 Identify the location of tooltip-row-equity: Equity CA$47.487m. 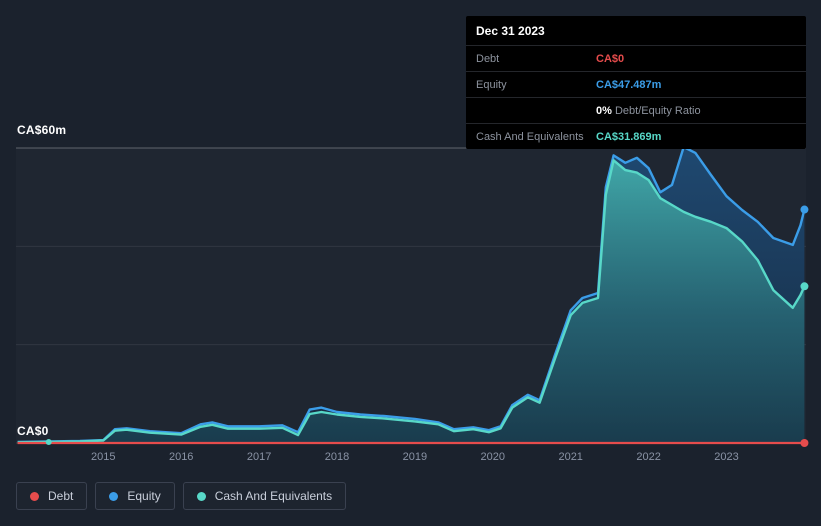
(636, 84).